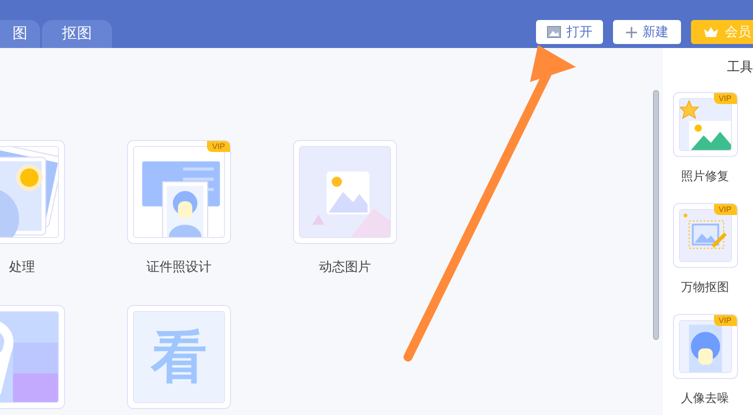  What do you see at coordinates (77, 34) in the screenshot?
I see `tab: 抠图` at bounding box center [77, 34].